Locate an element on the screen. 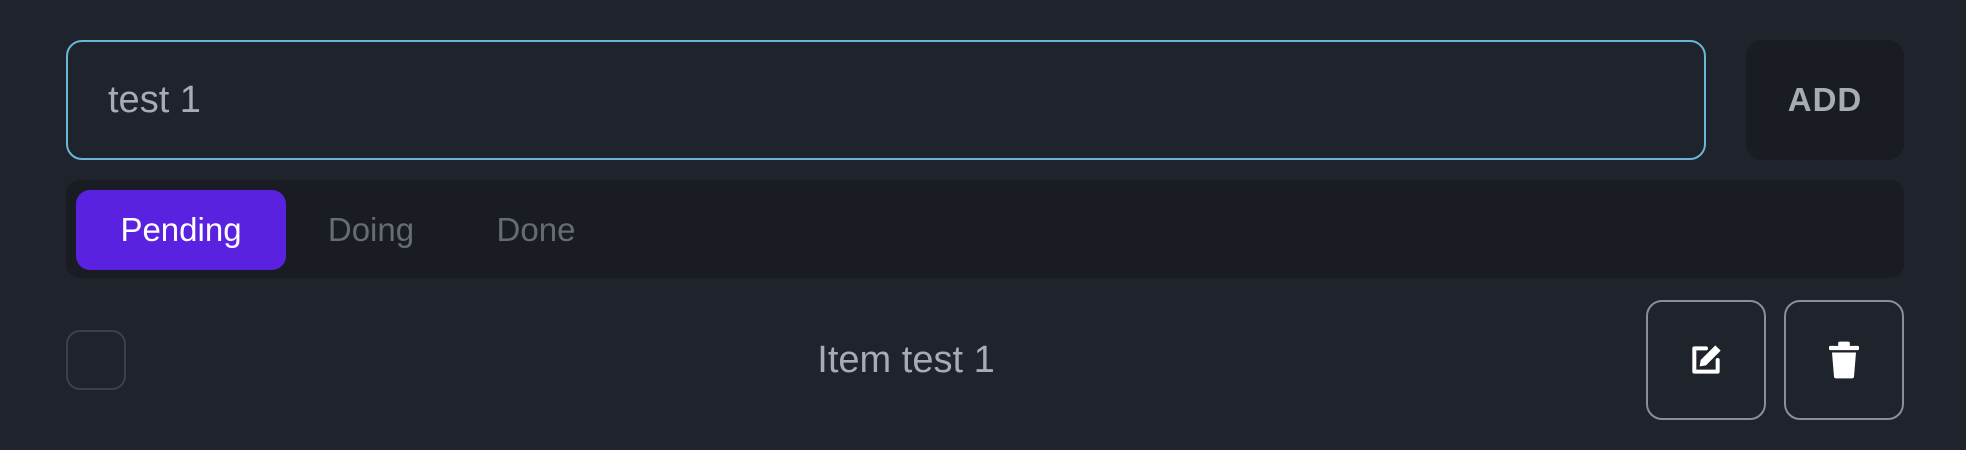 The width and height of the screenshot is (1966, 450). trash-icon is located at coordinates (1844, 360).